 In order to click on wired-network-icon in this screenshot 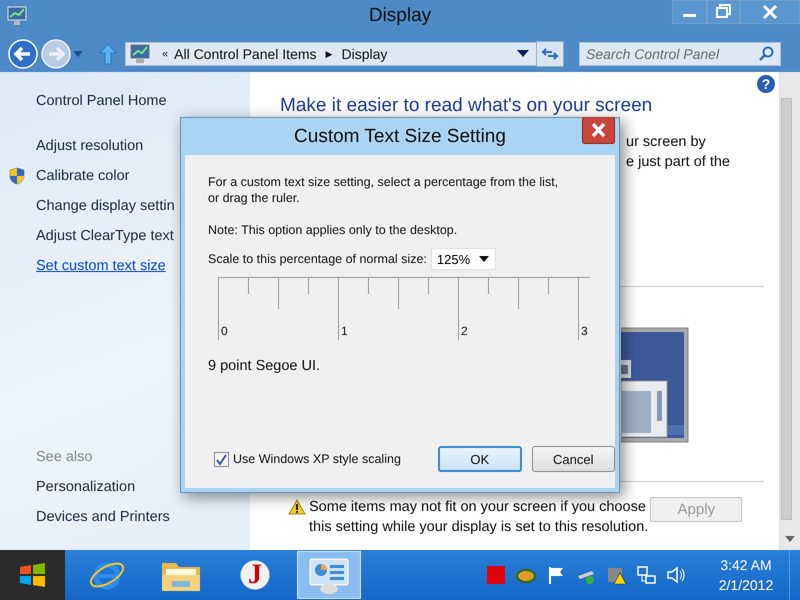, I will do `click(646, 575)`.